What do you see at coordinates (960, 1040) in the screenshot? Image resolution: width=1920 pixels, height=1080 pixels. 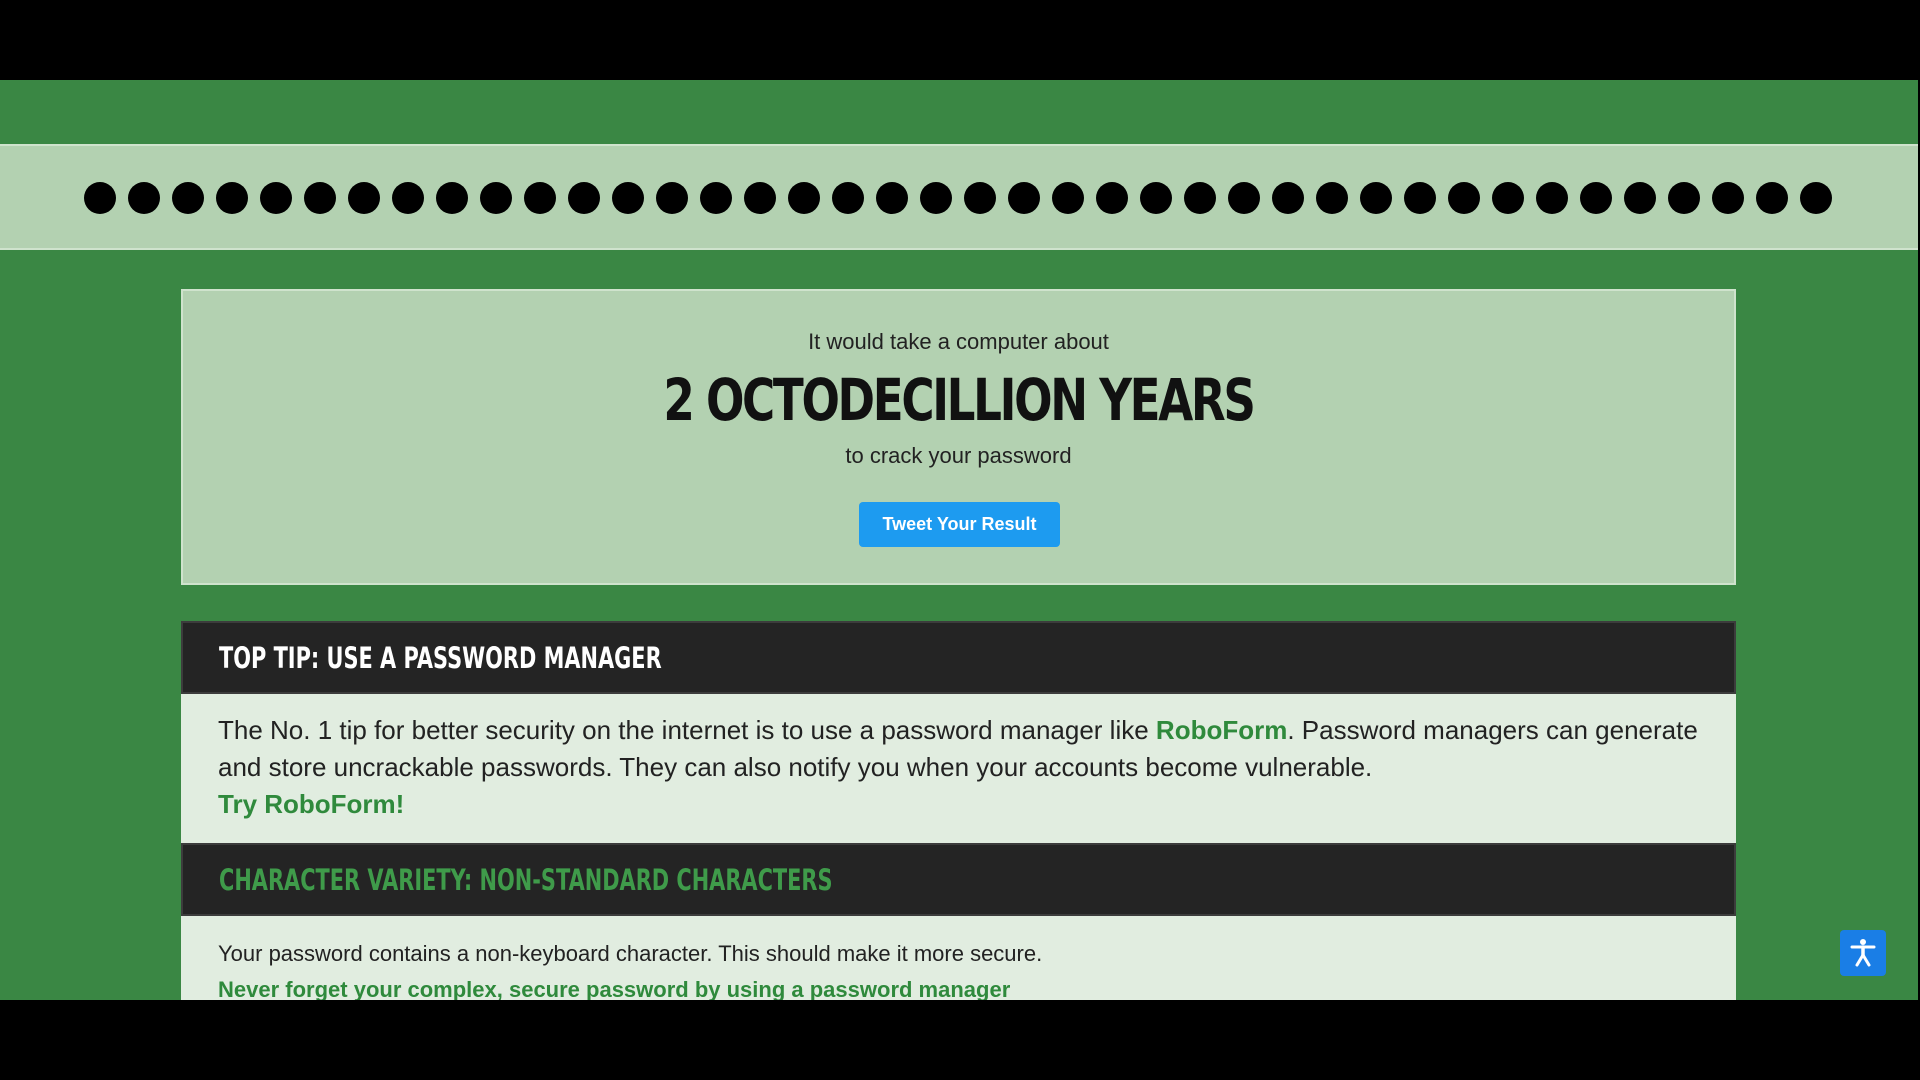 I see `letterbox-bottom` at bounding box center [960, 1040].